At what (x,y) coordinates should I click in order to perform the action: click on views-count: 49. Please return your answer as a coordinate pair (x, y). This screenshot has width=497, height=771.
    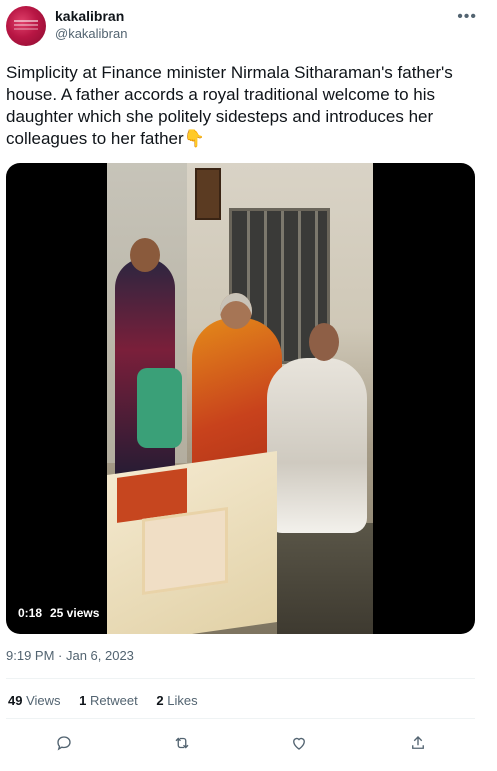
    Looking at the image, I should click on (15, 700).